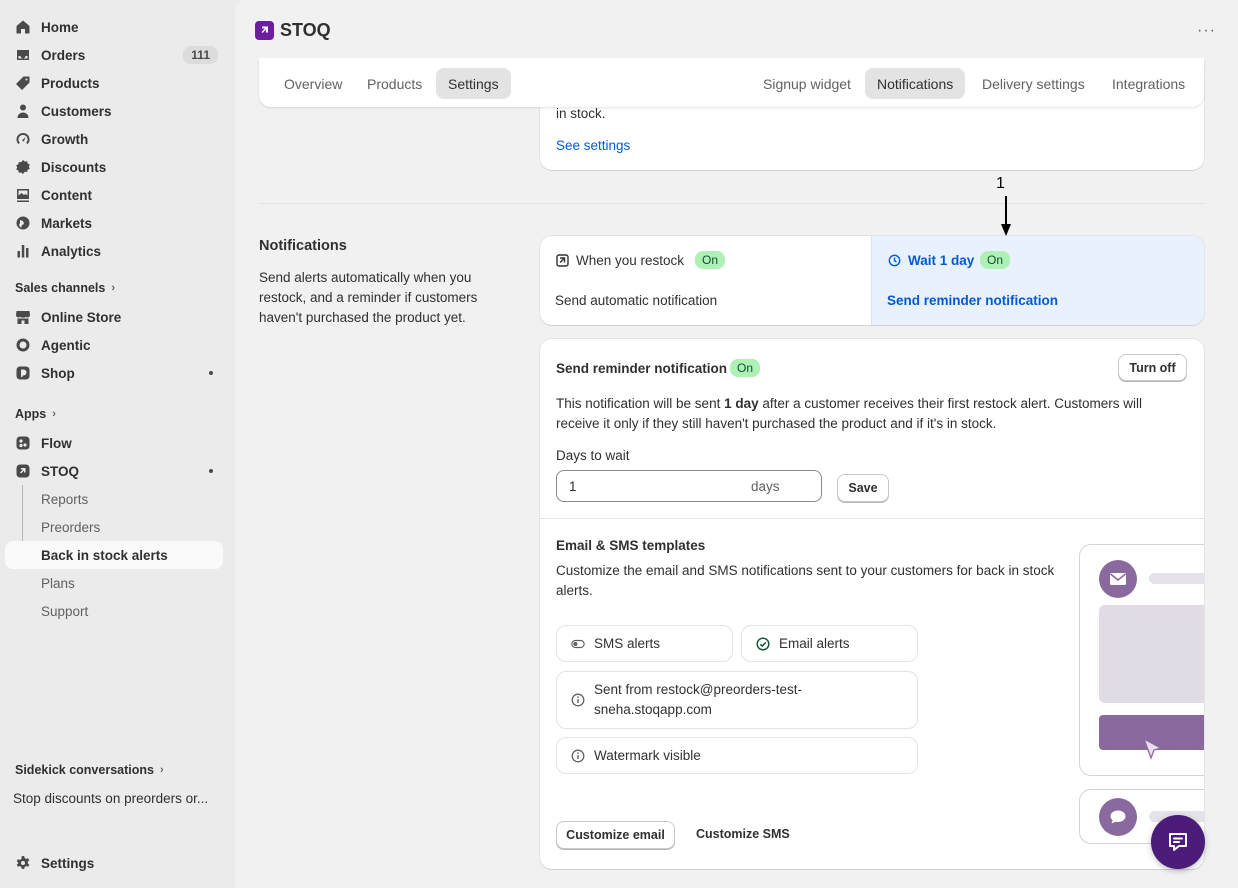 This screenshot has width=1238, height=888. I want to click on person-icon, so click(23, 111).